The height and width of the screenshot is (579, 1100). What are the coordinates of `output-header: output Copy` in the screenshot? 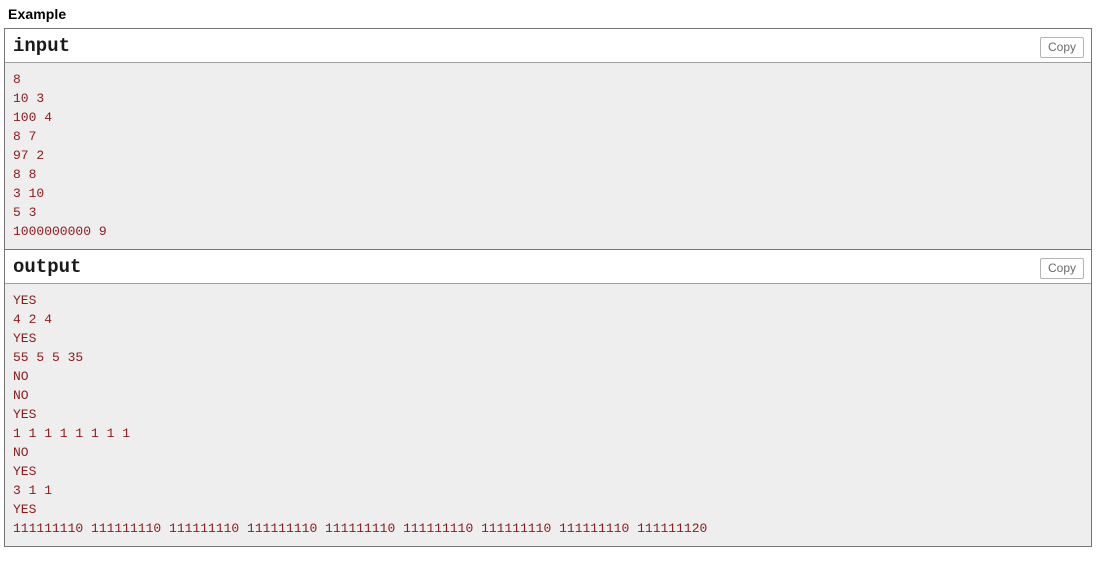 It's located at (548, 267).